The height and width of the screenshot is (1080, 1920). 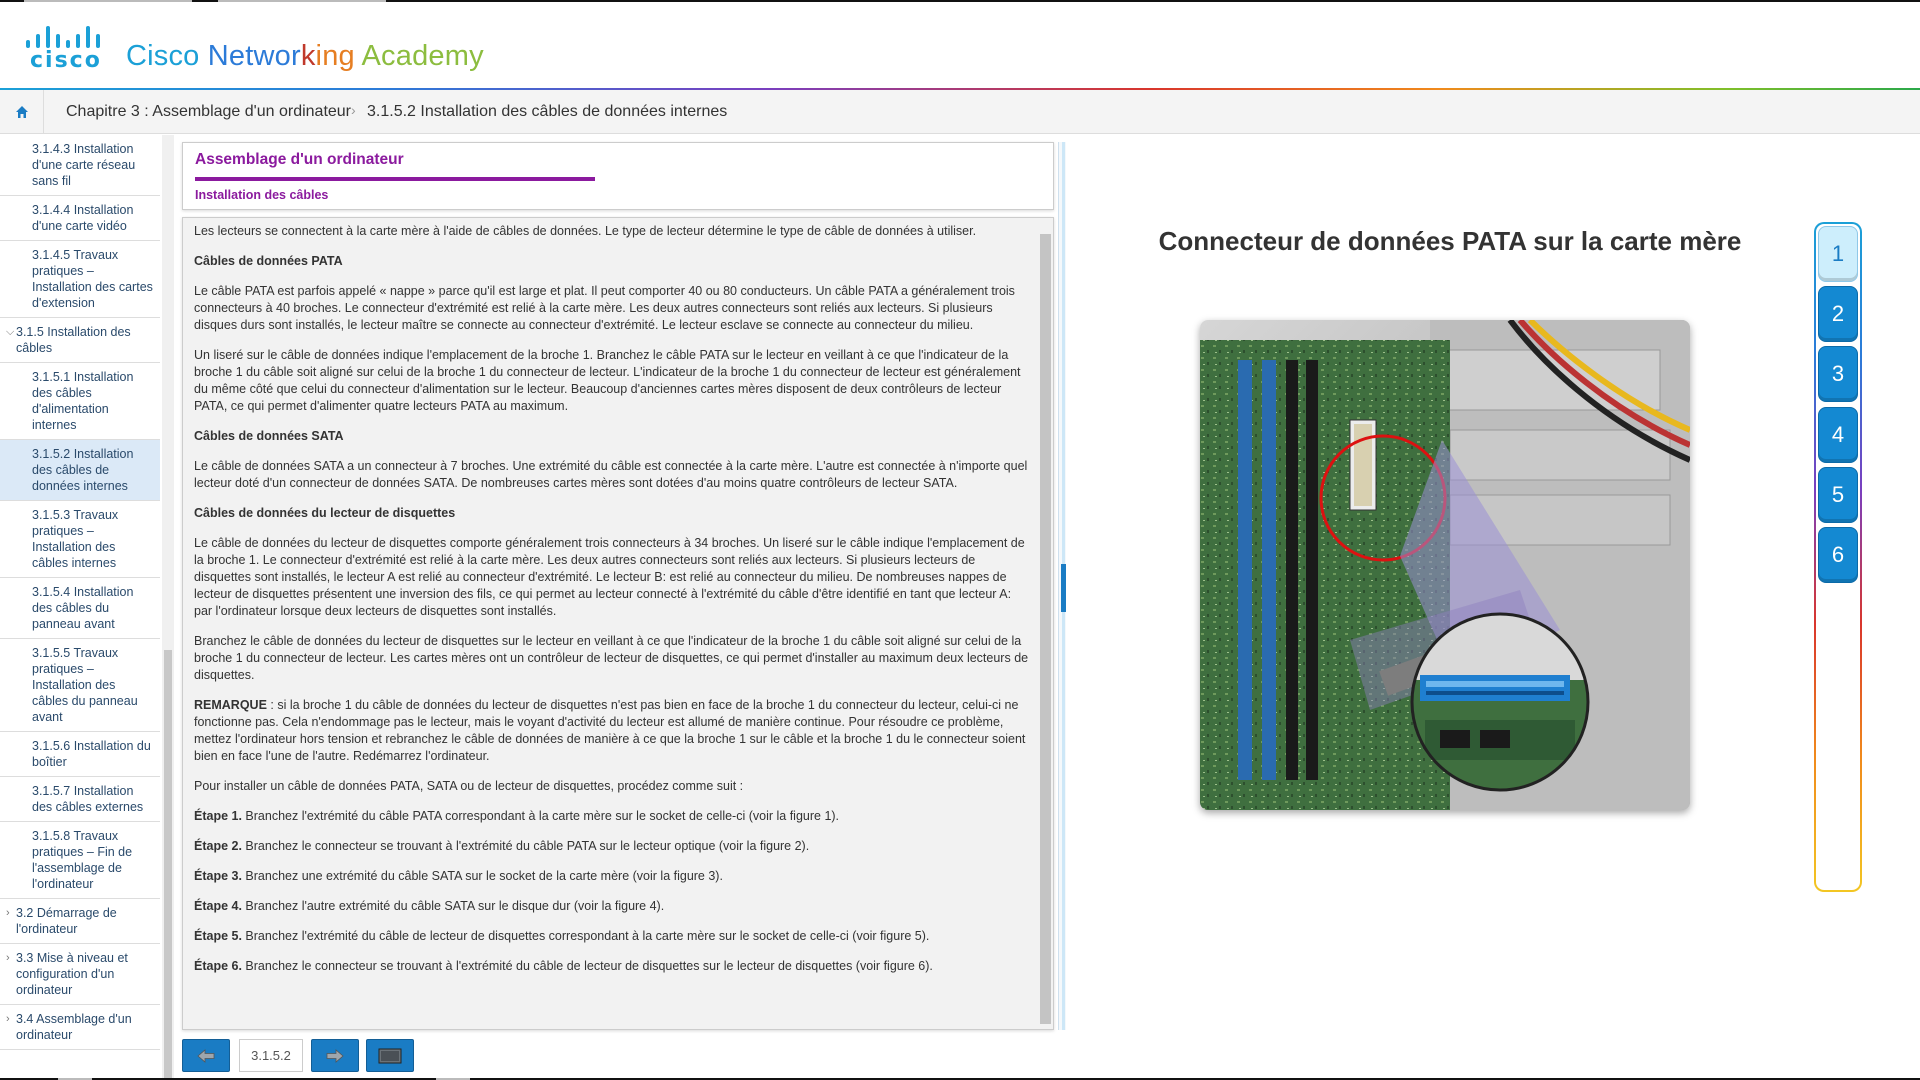 I want to click on fullscreen-button, so click(x=390, y=1055).